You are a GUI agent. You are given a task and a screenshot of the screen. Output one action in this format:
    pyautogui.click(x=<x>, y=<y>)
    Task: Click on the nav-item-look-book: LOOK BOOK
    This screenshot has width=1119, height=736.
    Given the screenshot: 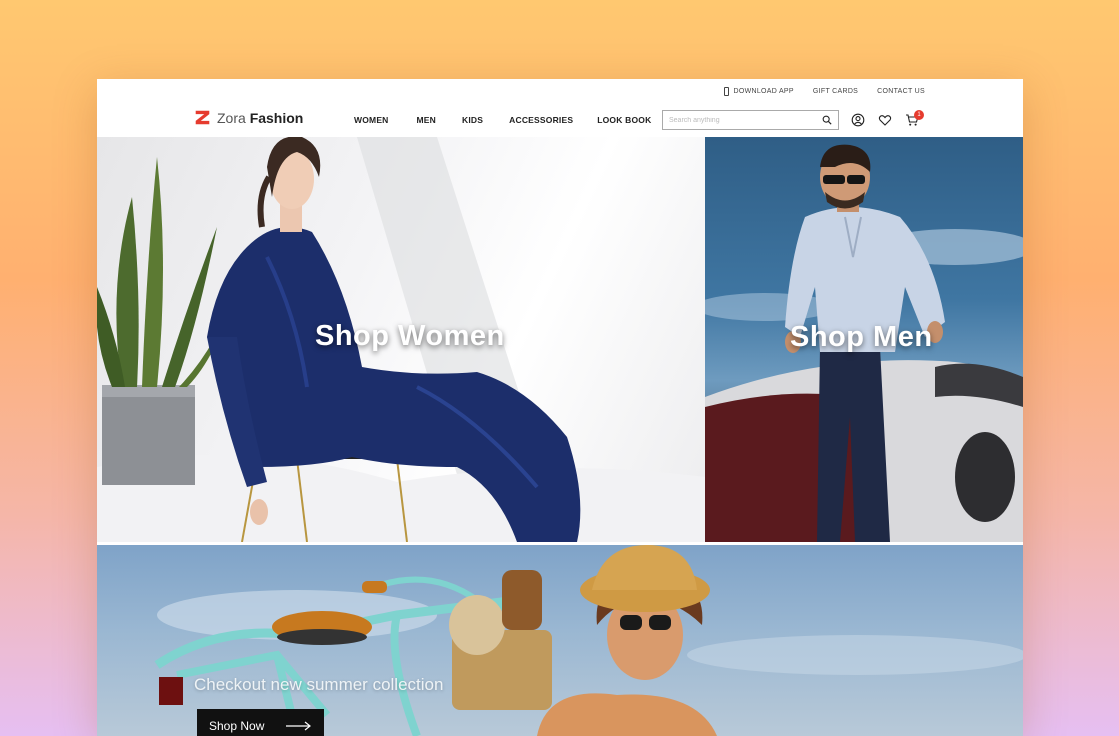 What is the action you would take?
    pyautogui.click(x=624, y=120)
    